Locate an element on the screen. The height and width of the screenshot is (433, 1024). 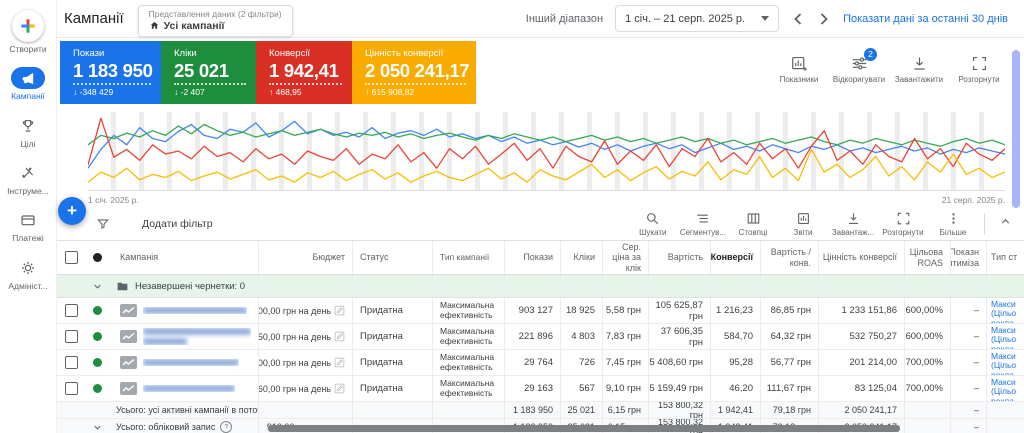
column-header-impressions: Покази is located at coordinates (532, 257).